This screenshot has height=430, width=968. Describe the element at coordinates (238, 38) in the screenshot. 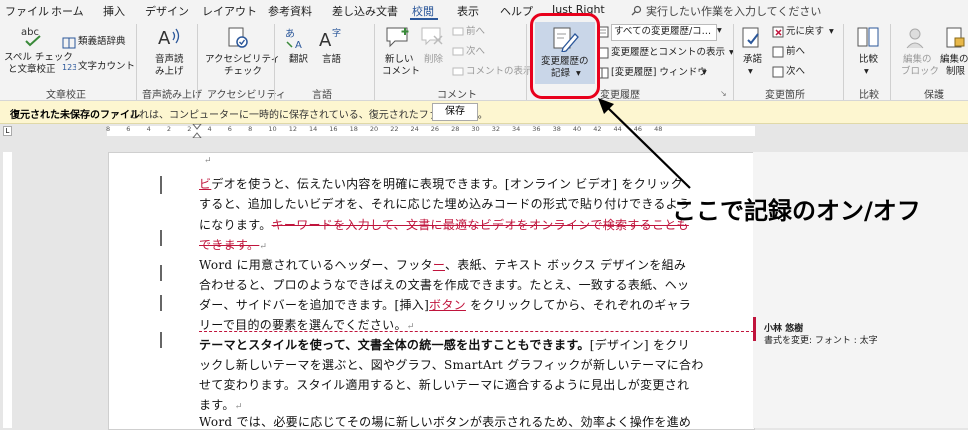

I see `accessibility-check-icon` at that location.